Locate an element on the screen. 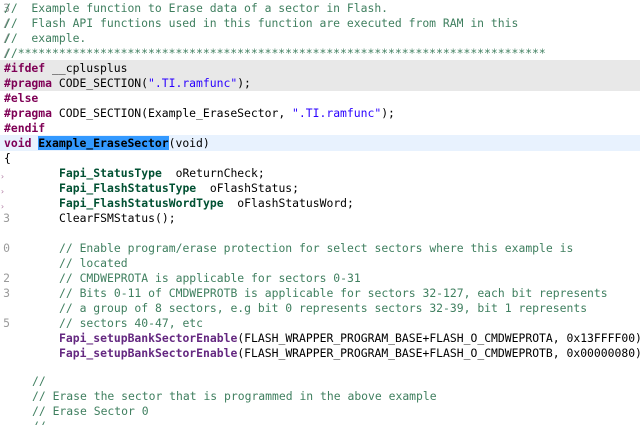 Image resolution: width=640 pixels, height=425 pixels. code-line: / // example. is located at coordinates (320, 38).